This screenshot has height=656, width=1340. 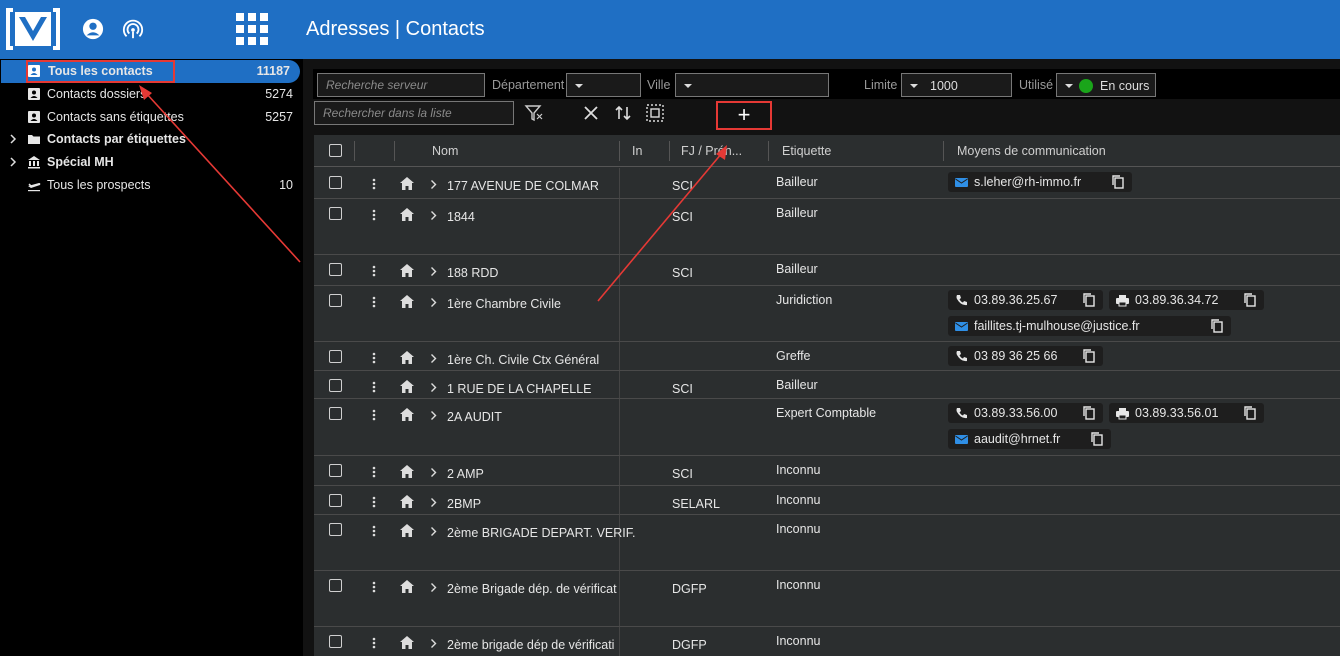 What do you see at coordinates (1186, 413) in the screenshot?
I see `fax-chip: 03.89.33.56.01` at bounding box center [1186, 413].